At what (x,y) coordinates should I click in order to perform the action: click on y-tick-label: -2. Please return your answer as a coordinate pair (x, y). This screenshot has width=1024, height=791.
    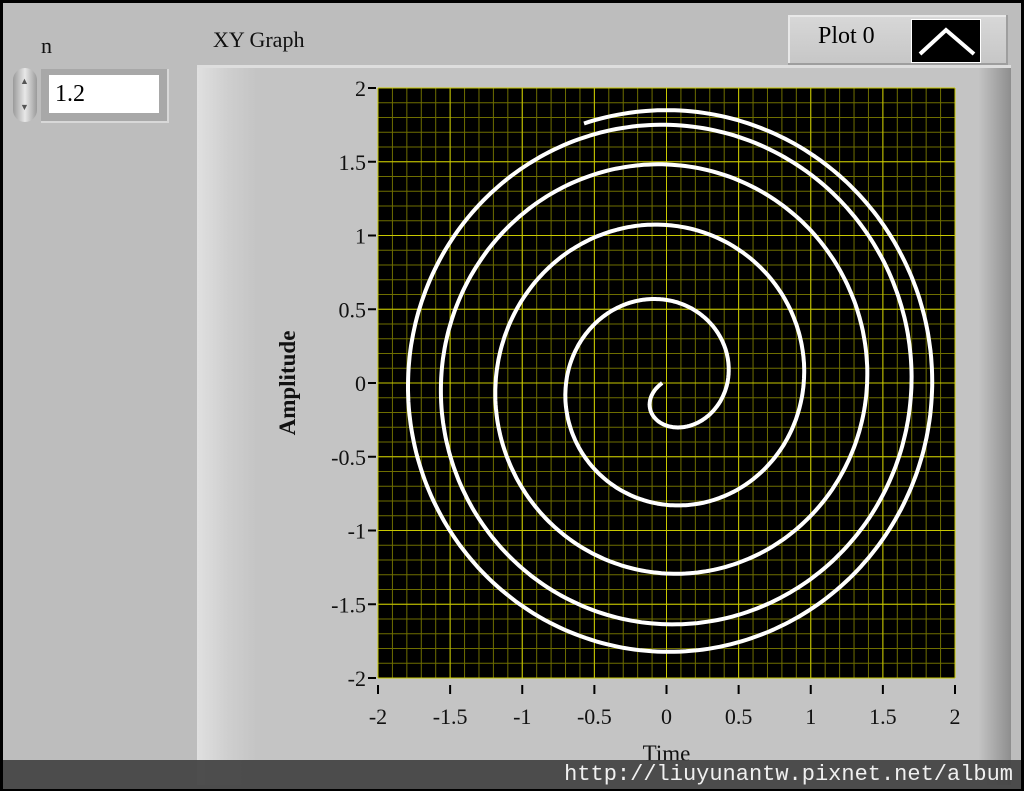
    Looking at the image, I should click on (357, 678).